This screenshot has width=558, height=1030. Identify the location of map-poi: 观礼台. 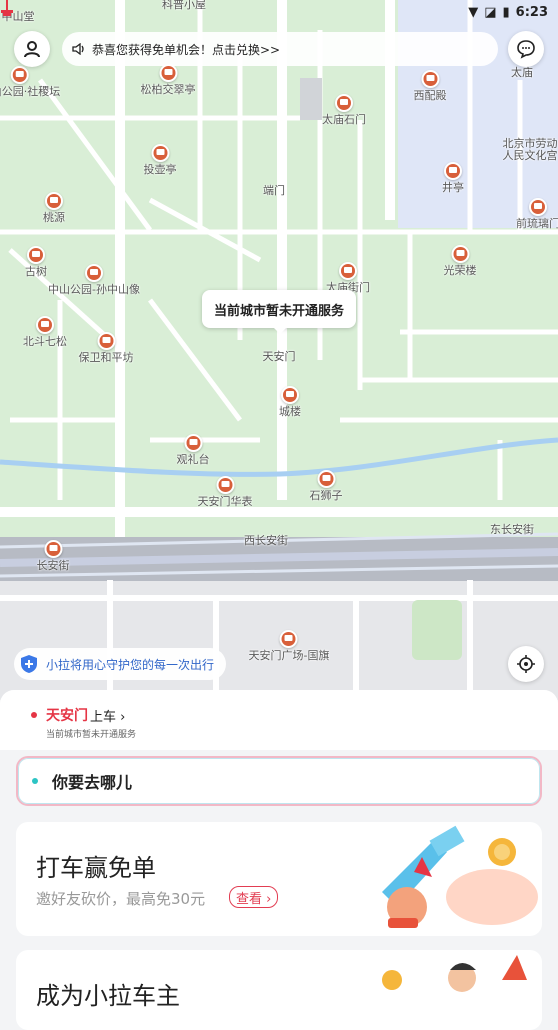
(193, 450).